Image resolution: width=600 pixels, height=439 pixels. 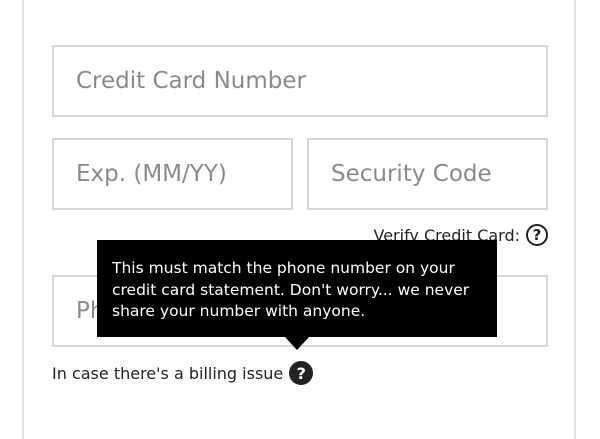 I want to click on question-circle-filled-icon: ?, so click(x=301, y=373).